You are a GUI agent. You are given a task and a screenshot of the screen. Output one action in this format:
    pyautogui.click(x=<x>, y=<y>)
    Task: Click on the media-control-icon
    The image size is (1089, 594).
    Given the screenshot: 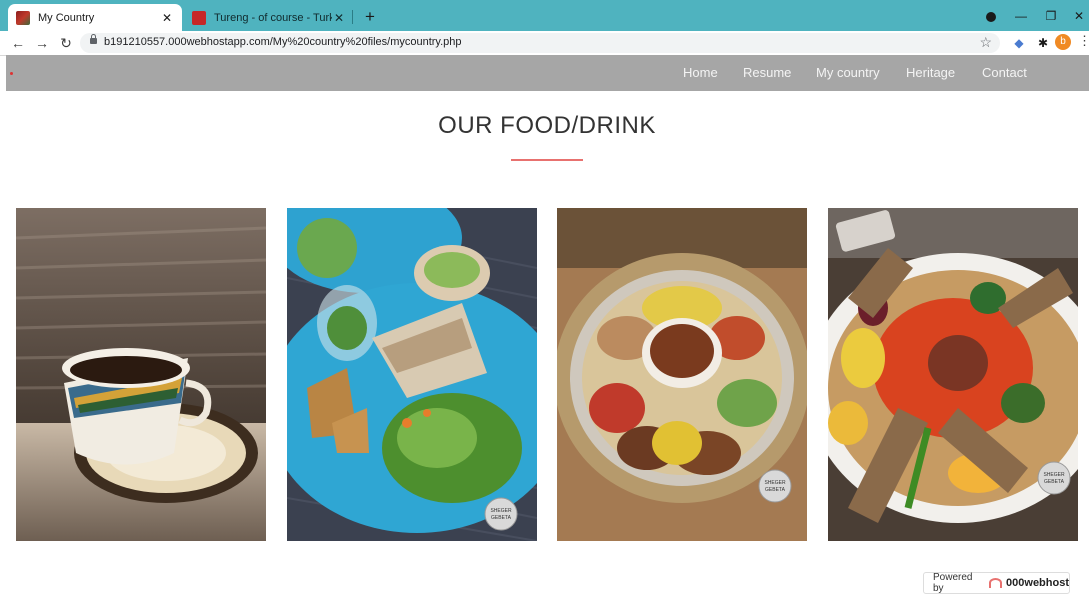 What is the action you would take?
    pyautogui.click(x=991, y=16)
    